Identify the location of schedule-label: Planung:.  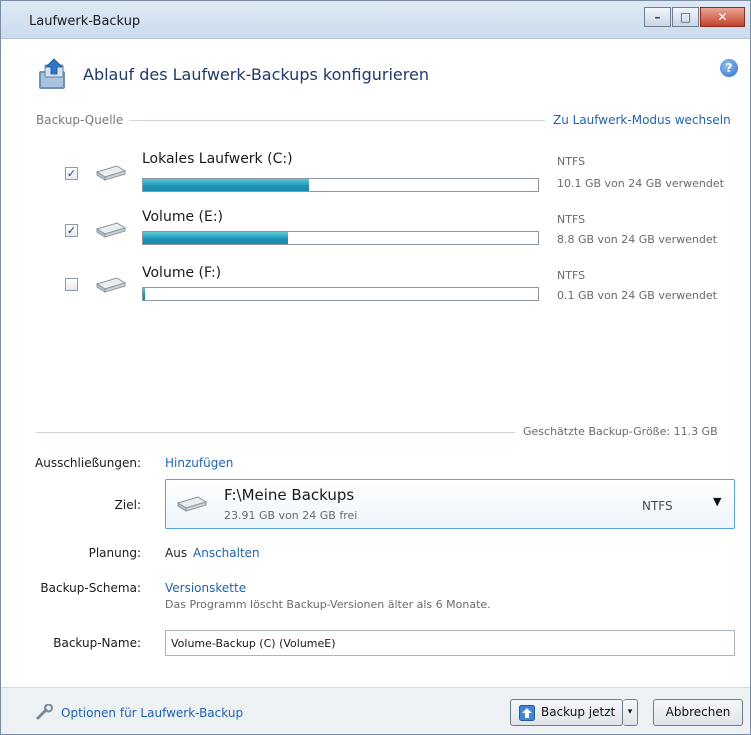
(114, 553).